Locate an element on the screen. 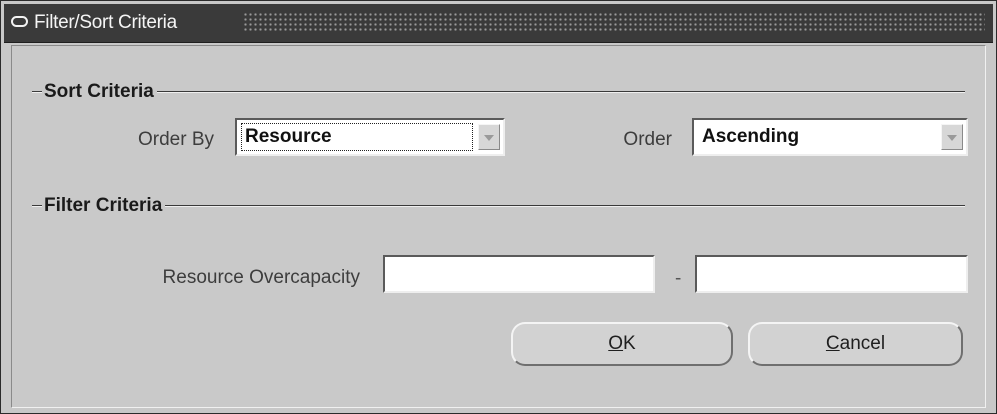  order-select: Ascending is located at coordinates (830, 137).